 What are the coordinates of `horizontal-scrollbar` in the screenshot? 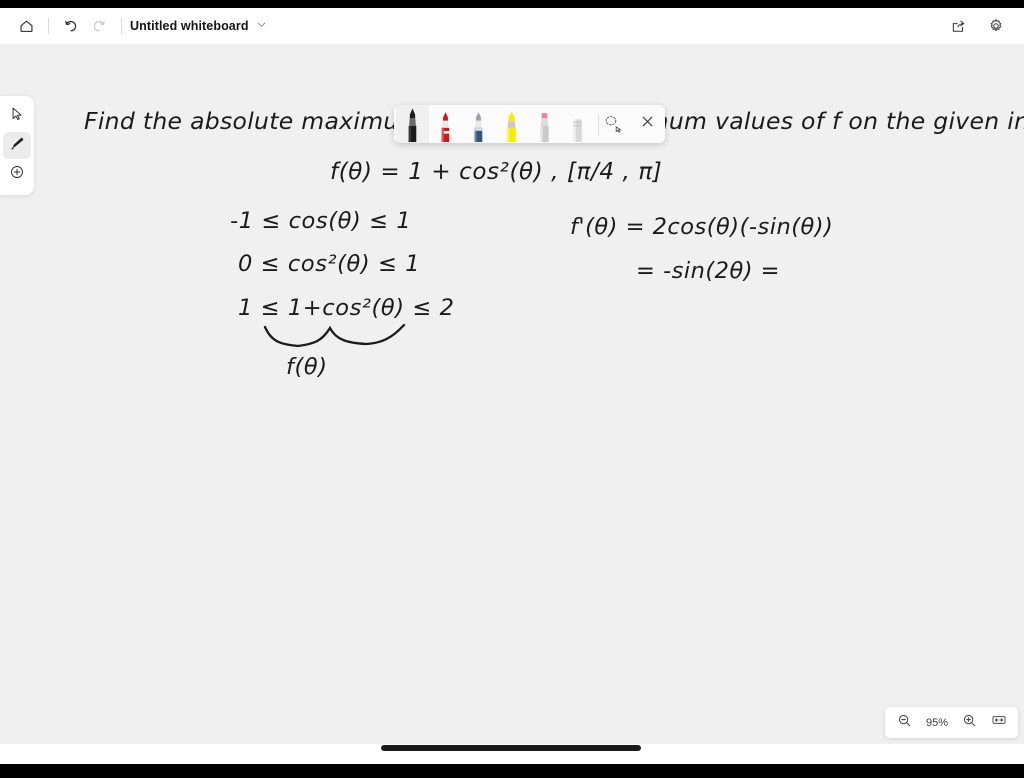 It's located at (511, 748).